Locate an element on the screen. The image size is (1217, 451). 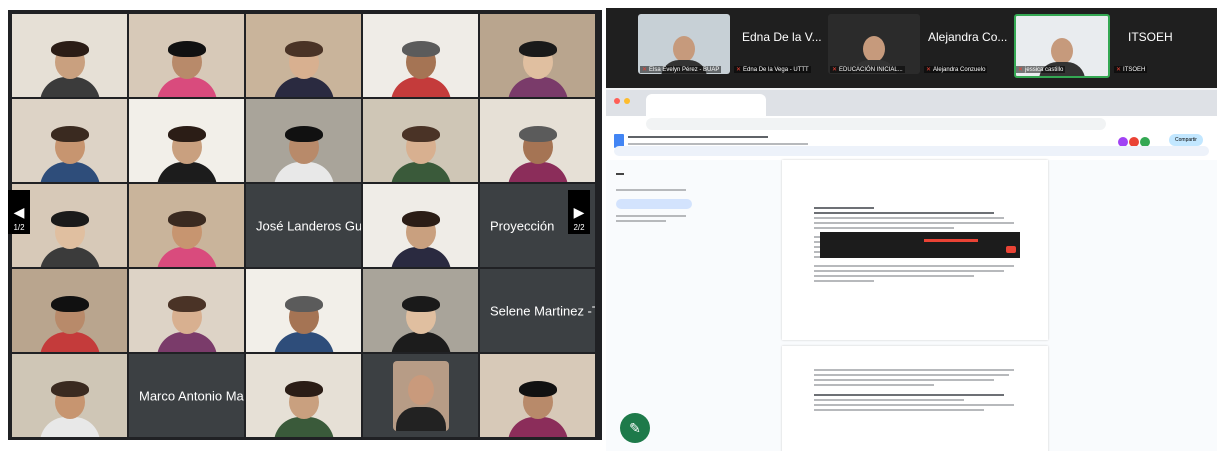
share-button: Compartir is located at coordinates (1186, 140).